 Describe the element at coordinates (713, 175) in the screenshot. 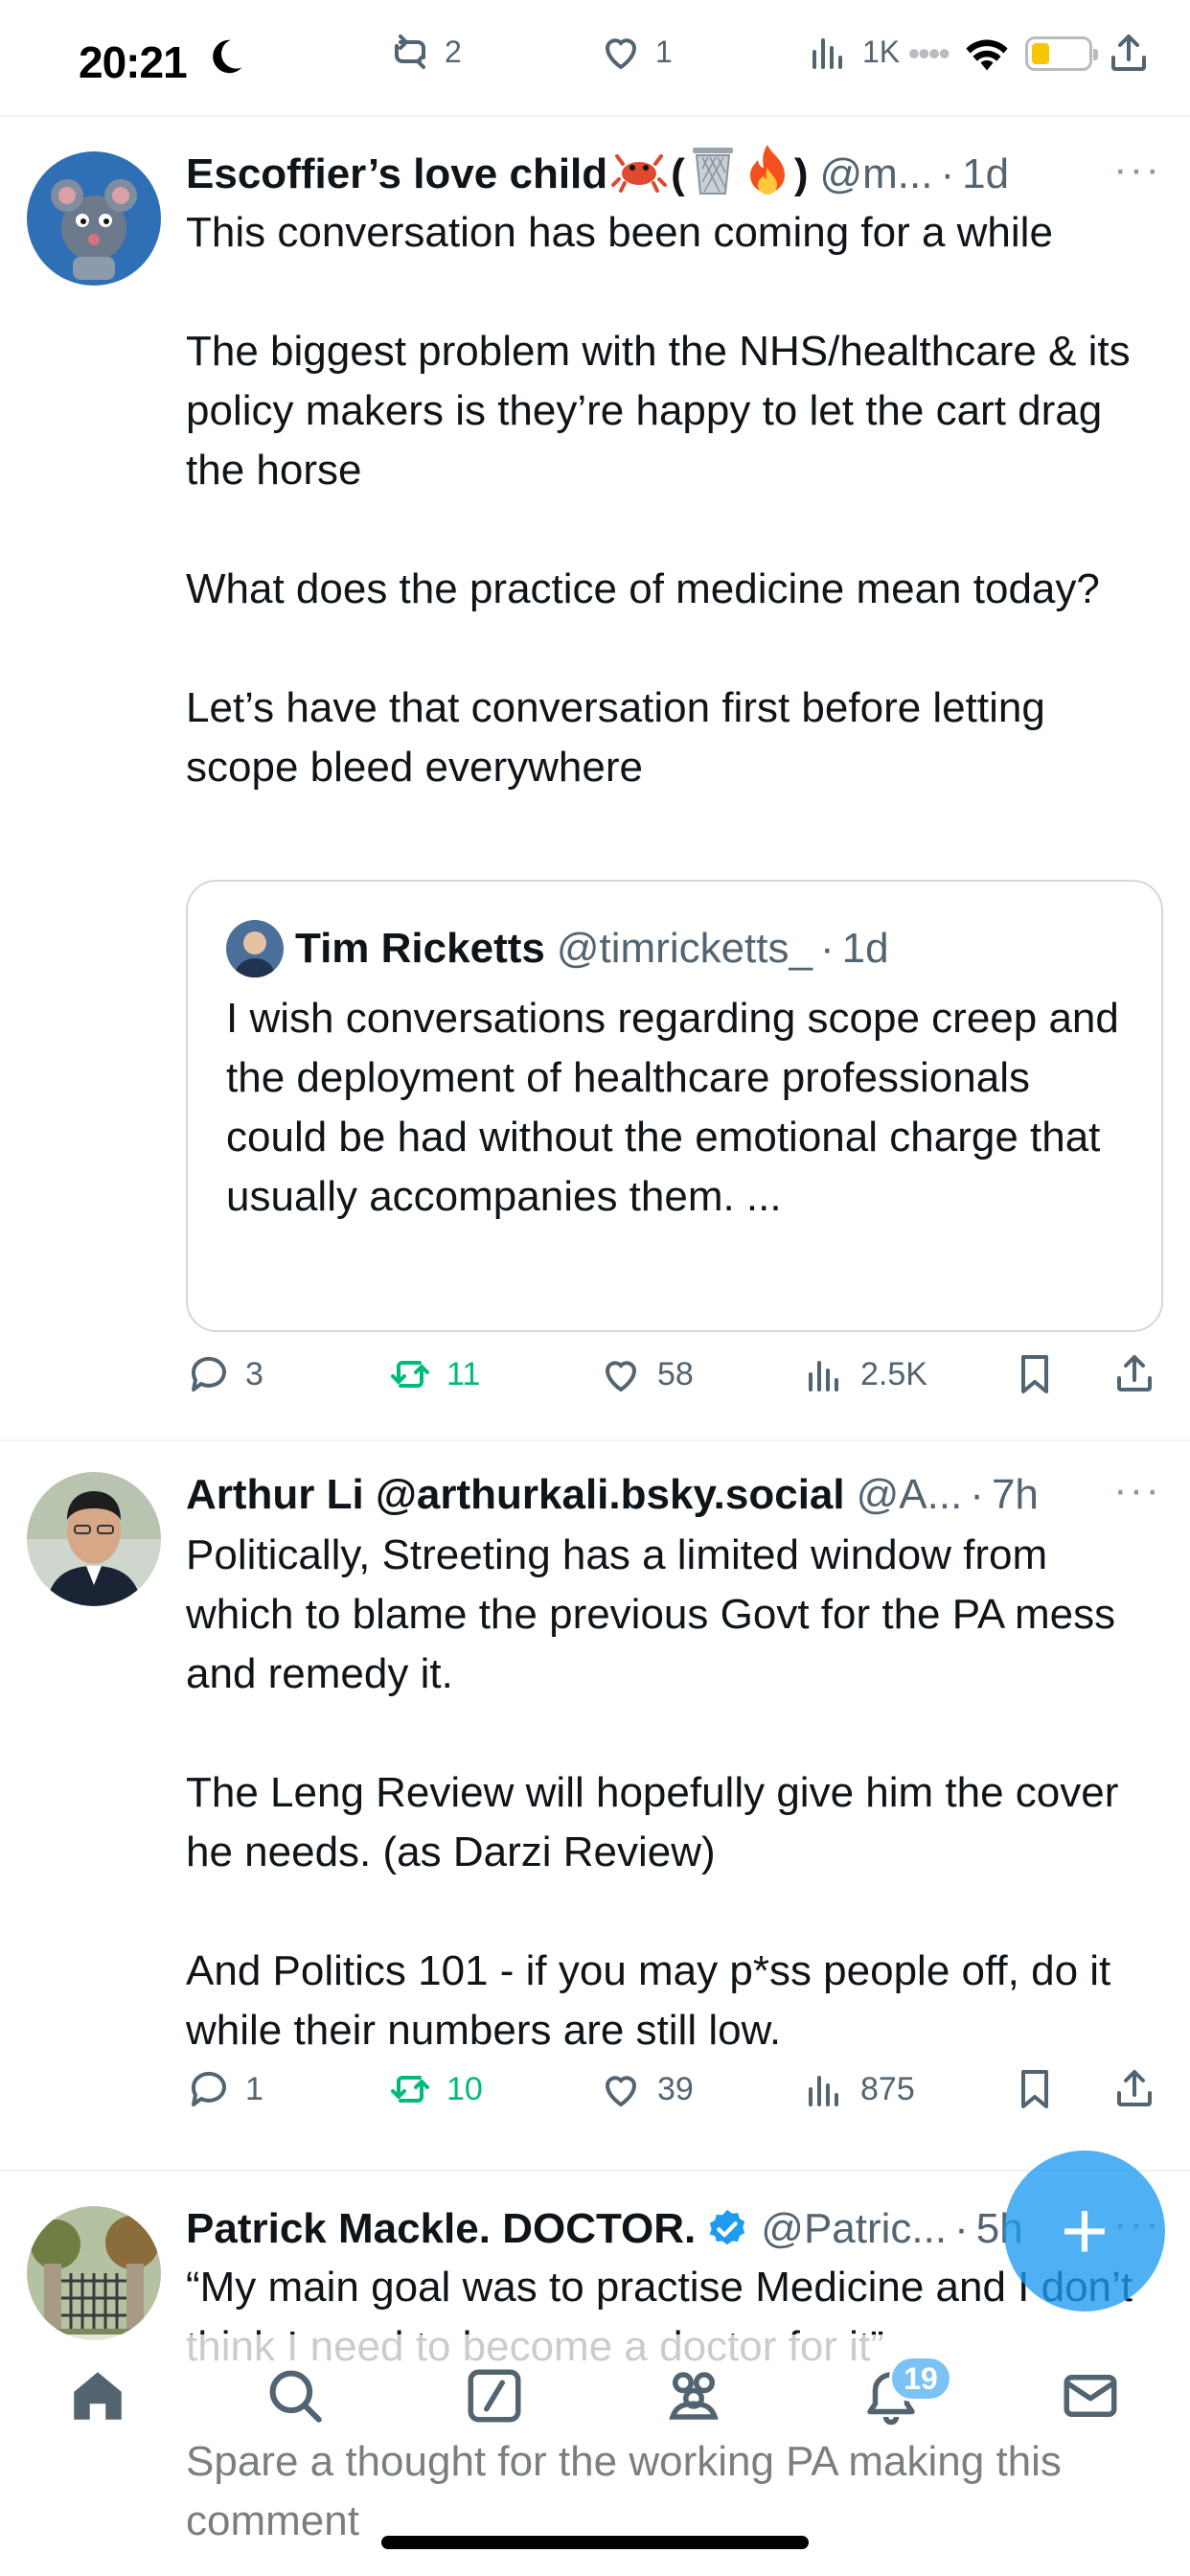

I see `wastebasket-emoji-icon` at that location.